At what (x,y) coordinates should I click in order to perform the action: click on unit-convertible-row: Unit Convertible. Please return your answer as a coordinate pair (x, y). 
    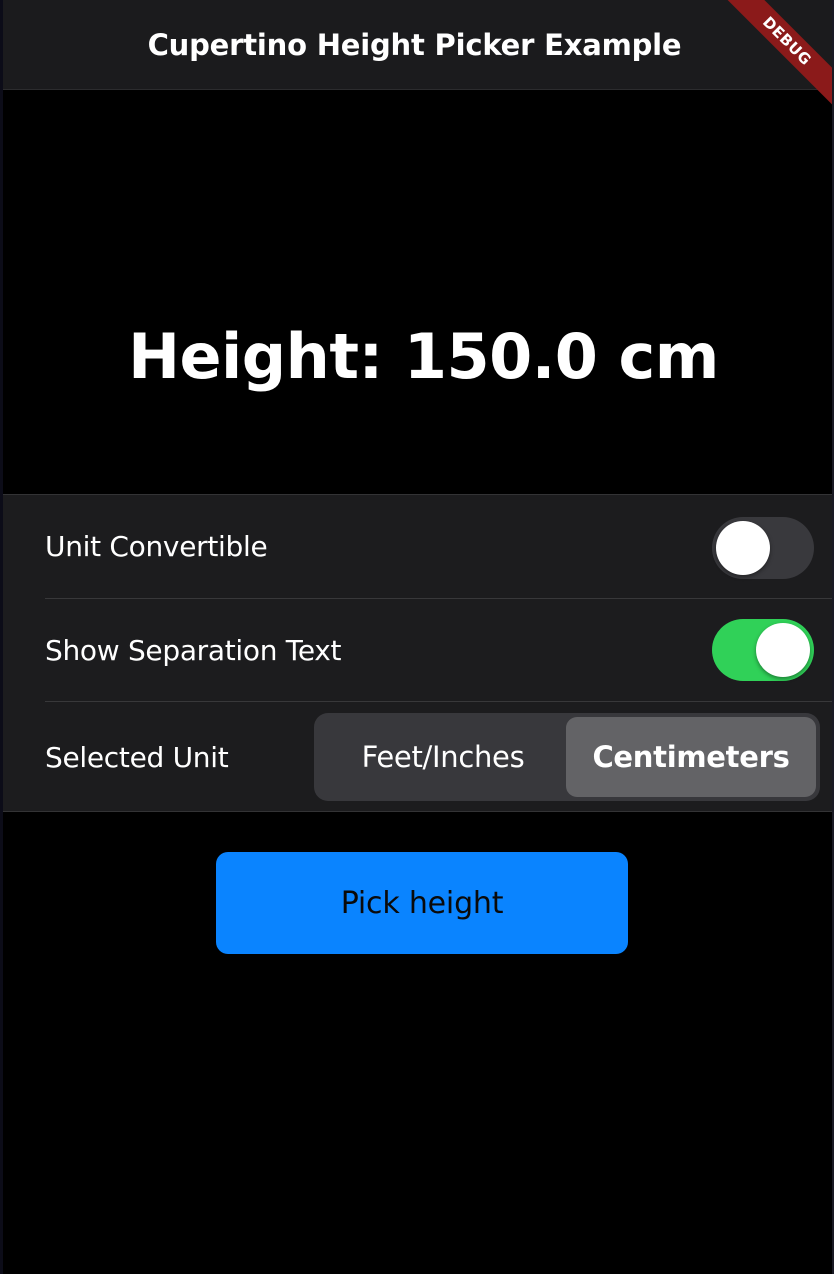
    Looking at the image, I should click on (417, 546).